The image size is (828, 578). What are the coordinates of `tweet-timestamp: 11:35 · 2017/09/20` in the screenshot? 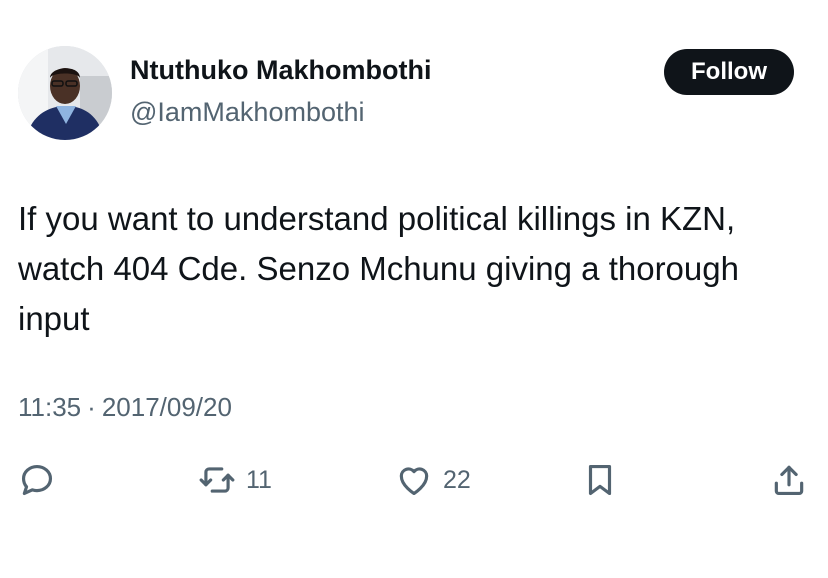 It's located at (125, 407).